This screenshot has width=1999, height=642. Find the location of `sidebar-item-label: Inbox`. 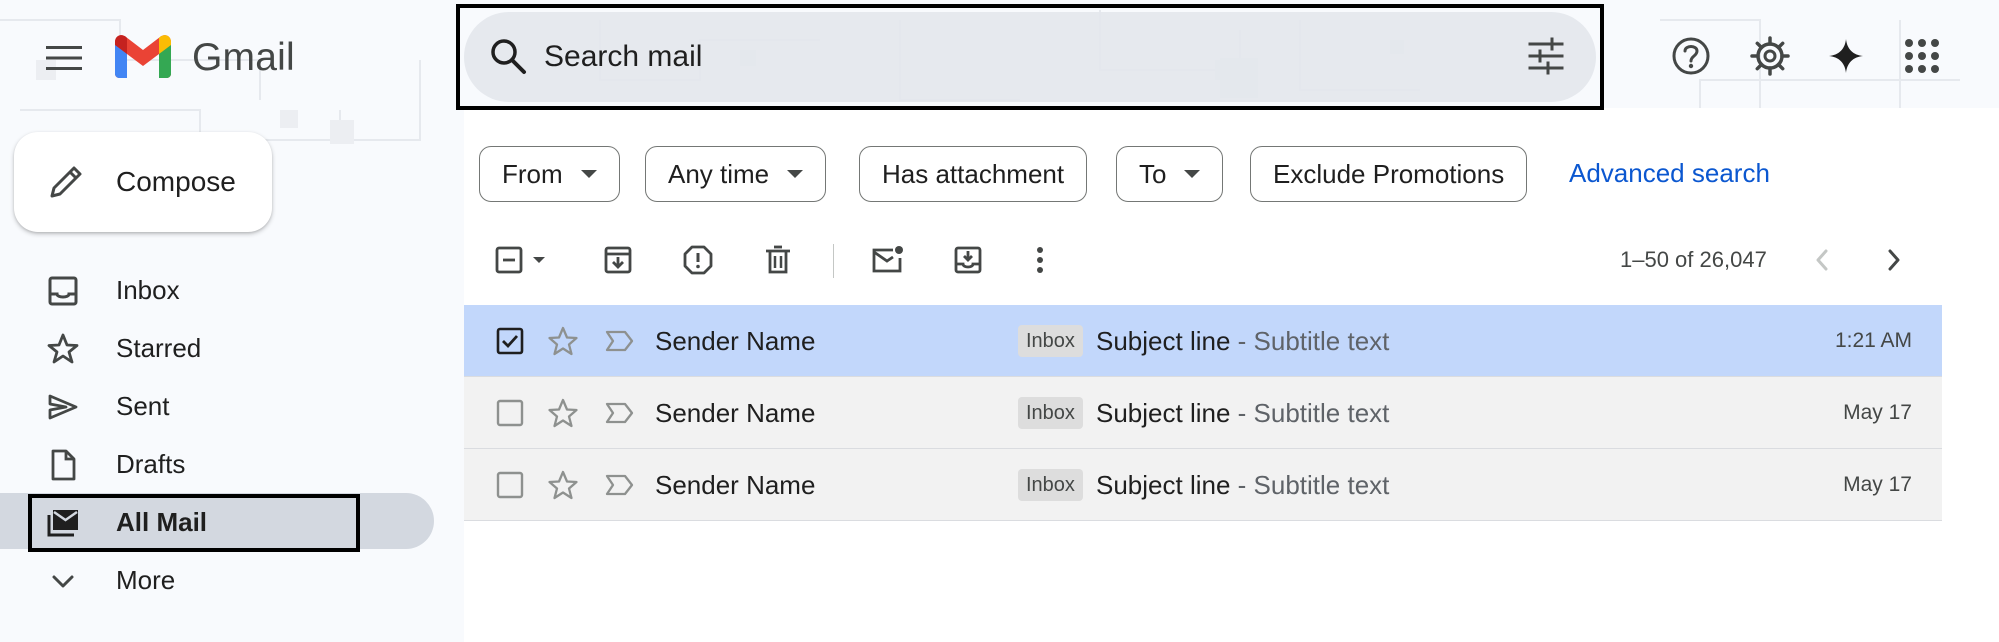

sidebar-item-label: Inbox is located at coordinates (148, 290).